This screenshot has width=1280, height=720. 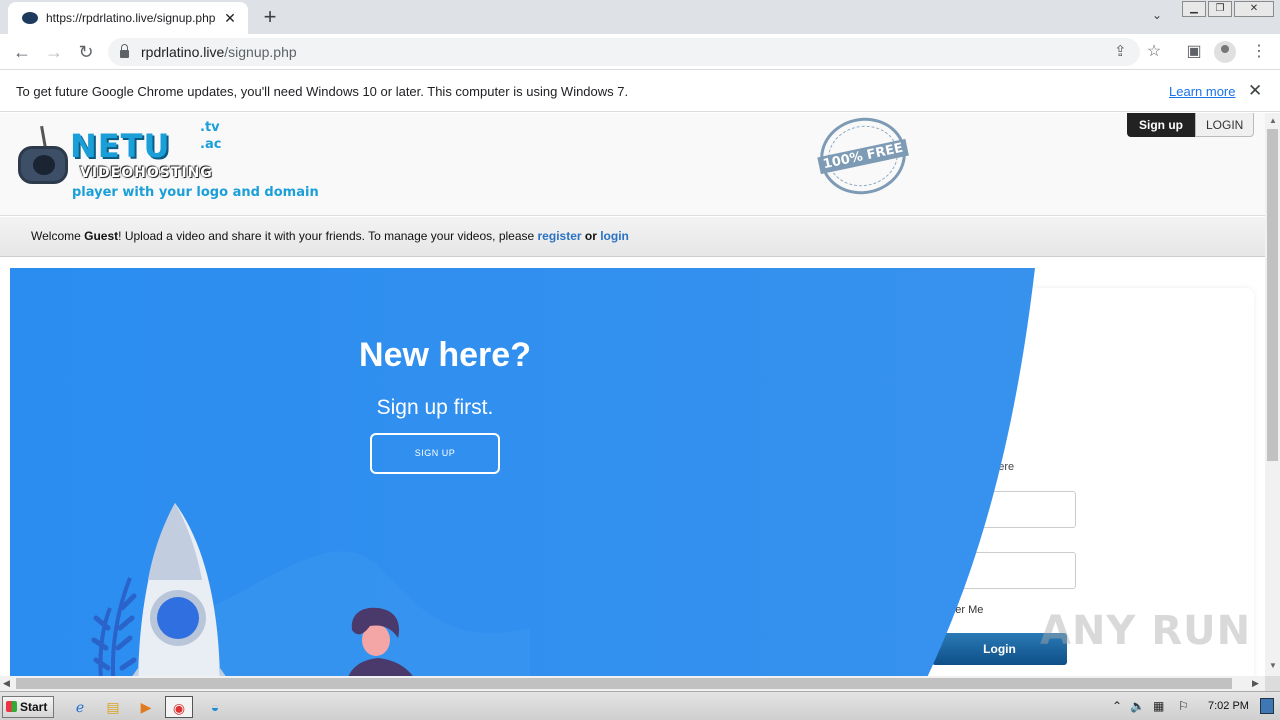 What do you see at coordinates (591, 236) in the screenshot?
I see `welcome-or: or` at bounding box center [591, 236].